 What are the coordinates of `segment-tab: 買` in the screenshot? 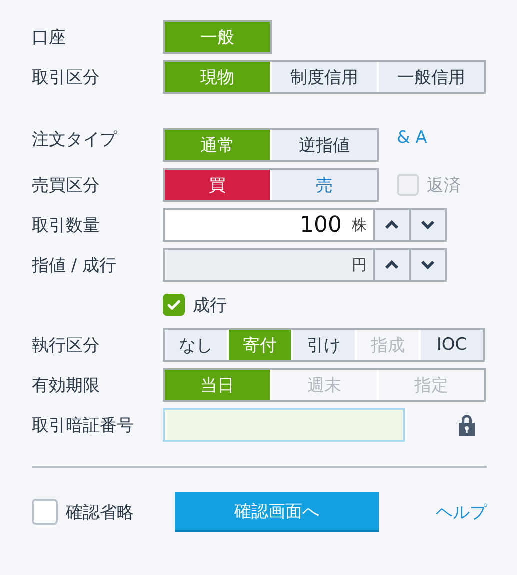 It's located at (217, 185).